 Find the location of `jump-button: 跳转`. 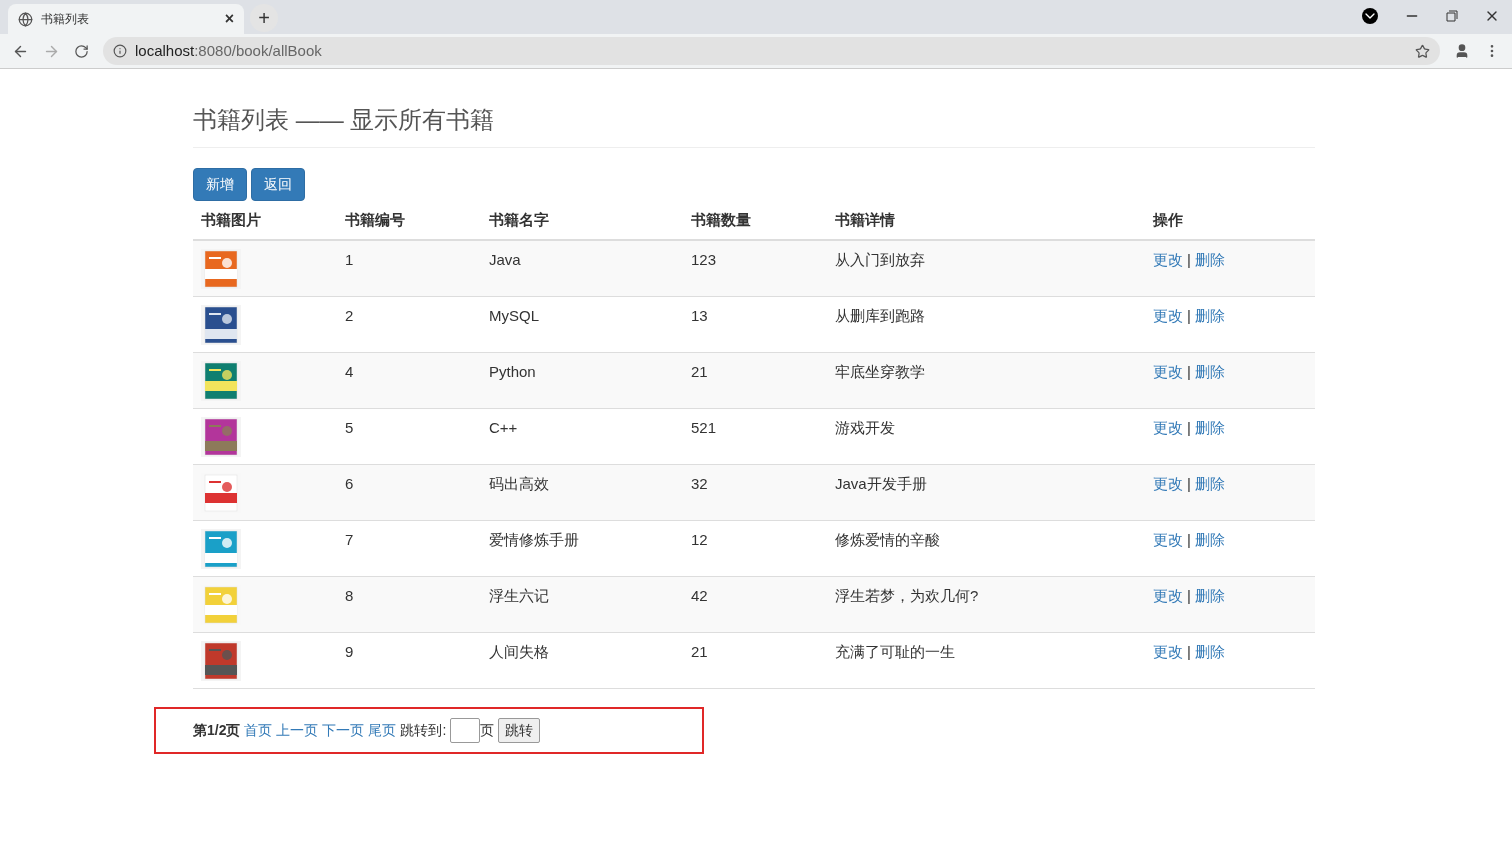

jump-button: 跳转 is located at coordinates (519, 730).